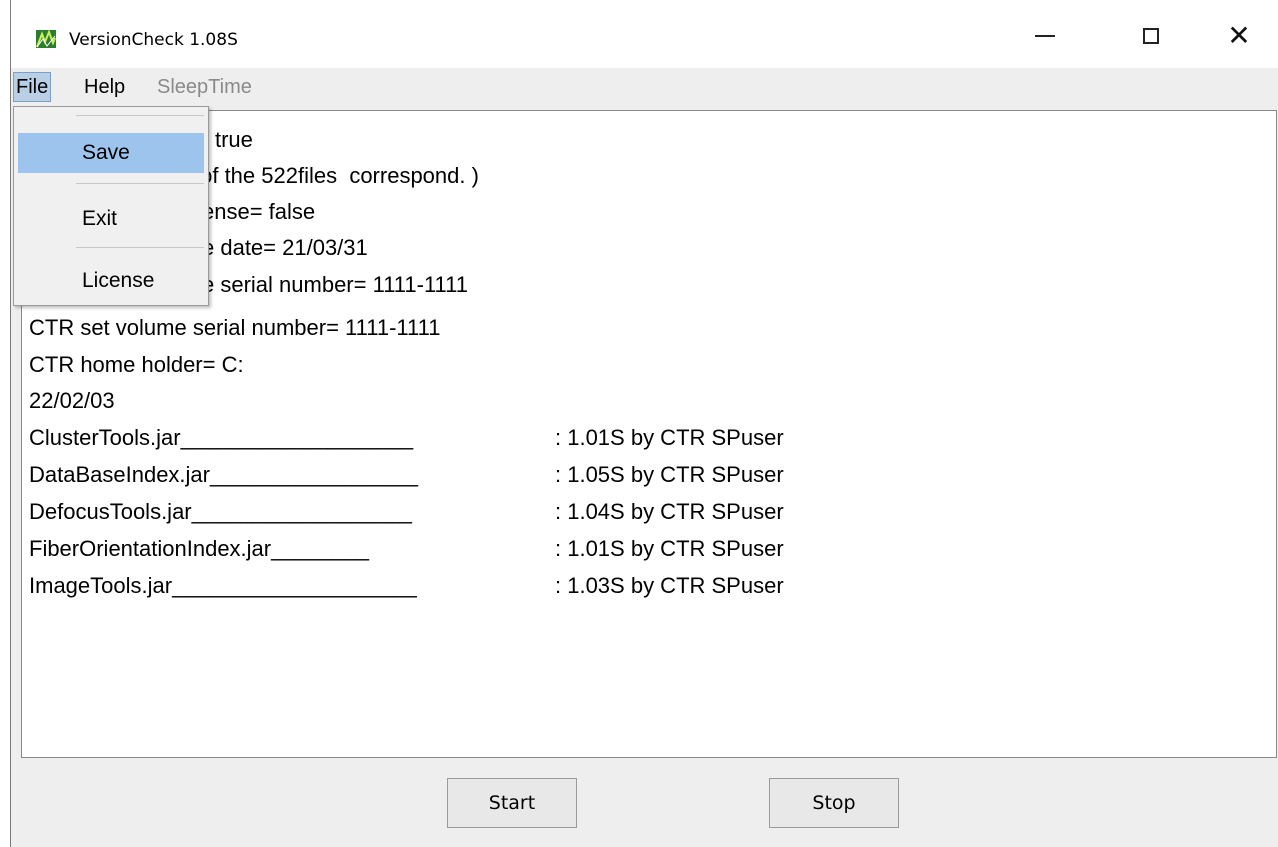  I want to click on output-line: e date= 21/03/31, so click(285, 247).